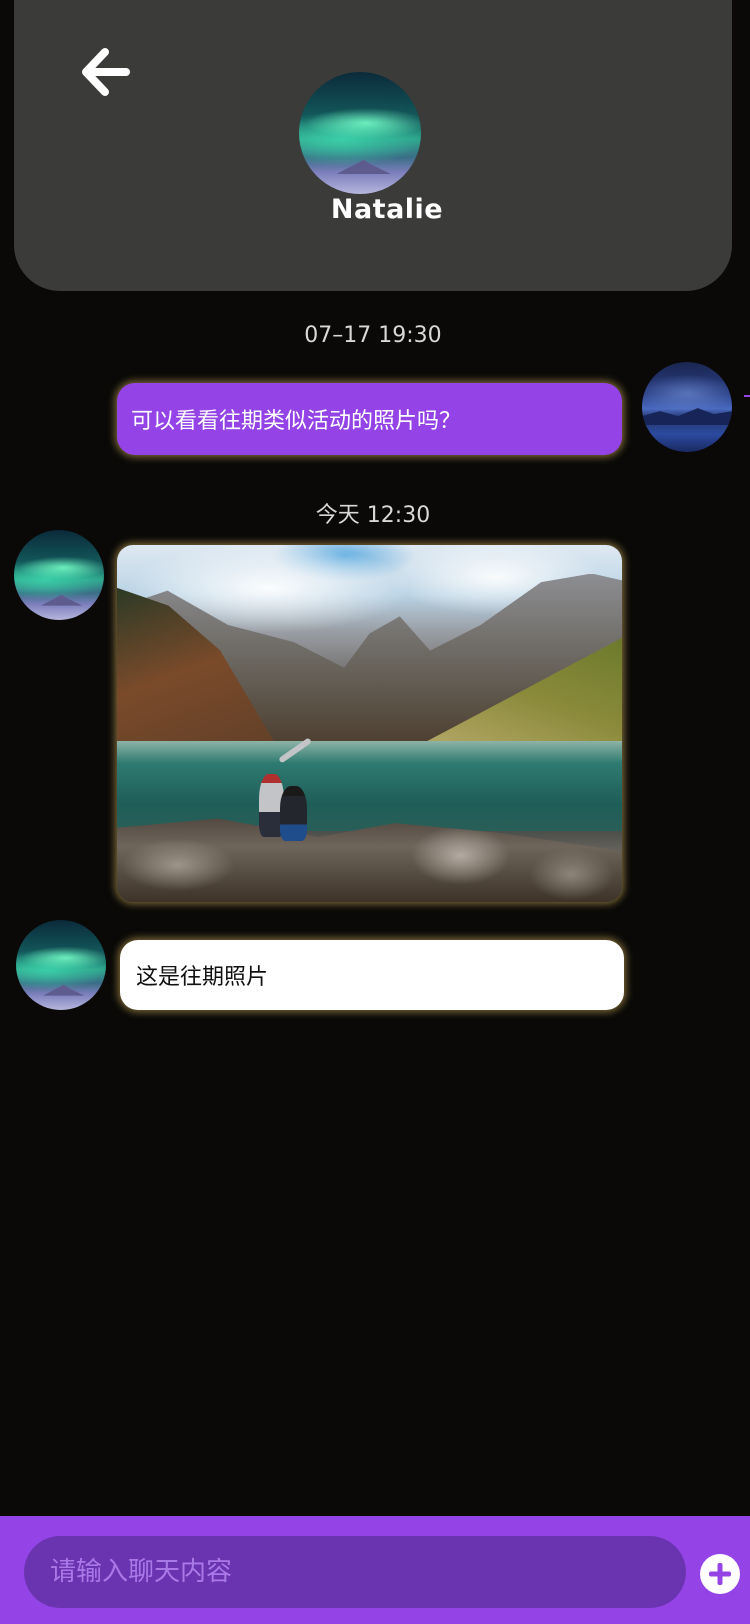 This screenshot has width=750, height=1624. Describe the element at coordinates (296, 421) in the screenshot. I see `sent-message-text: 可以看看往期类似活动的照片吗？` at that location.